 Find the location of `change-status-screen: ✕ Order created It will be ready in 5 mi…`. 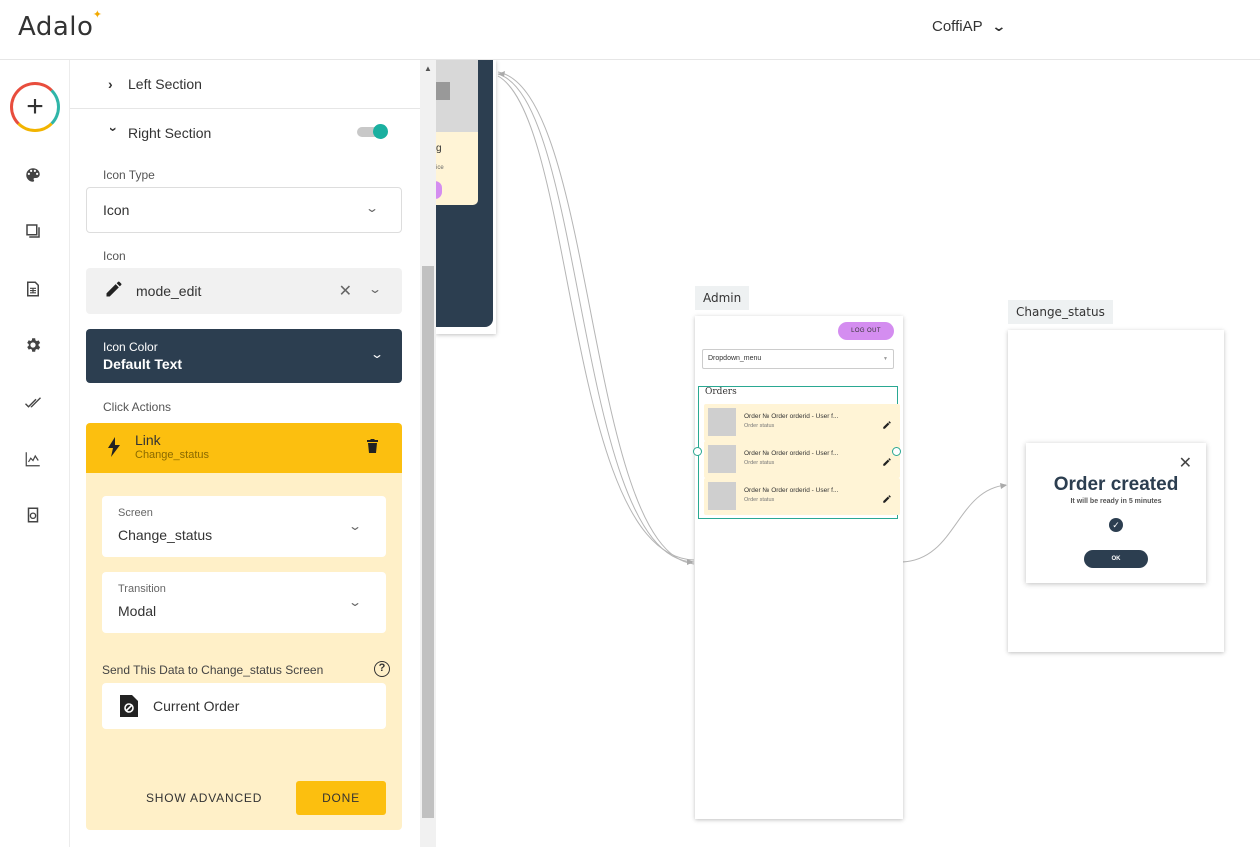

change-status-screen: ✕ Order created It will be ready in 5 mi… is located at coordinates (1116, 491).